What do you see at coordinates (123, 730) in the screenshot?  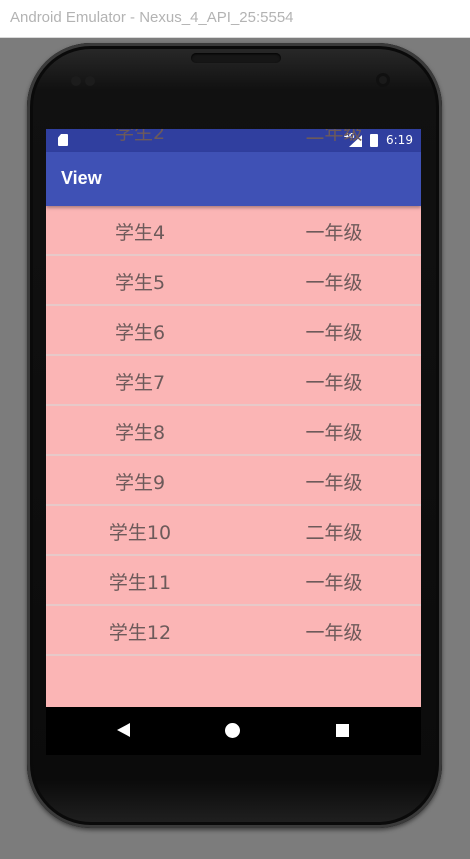 I see `back-icon` at bounding box center [123, 730].